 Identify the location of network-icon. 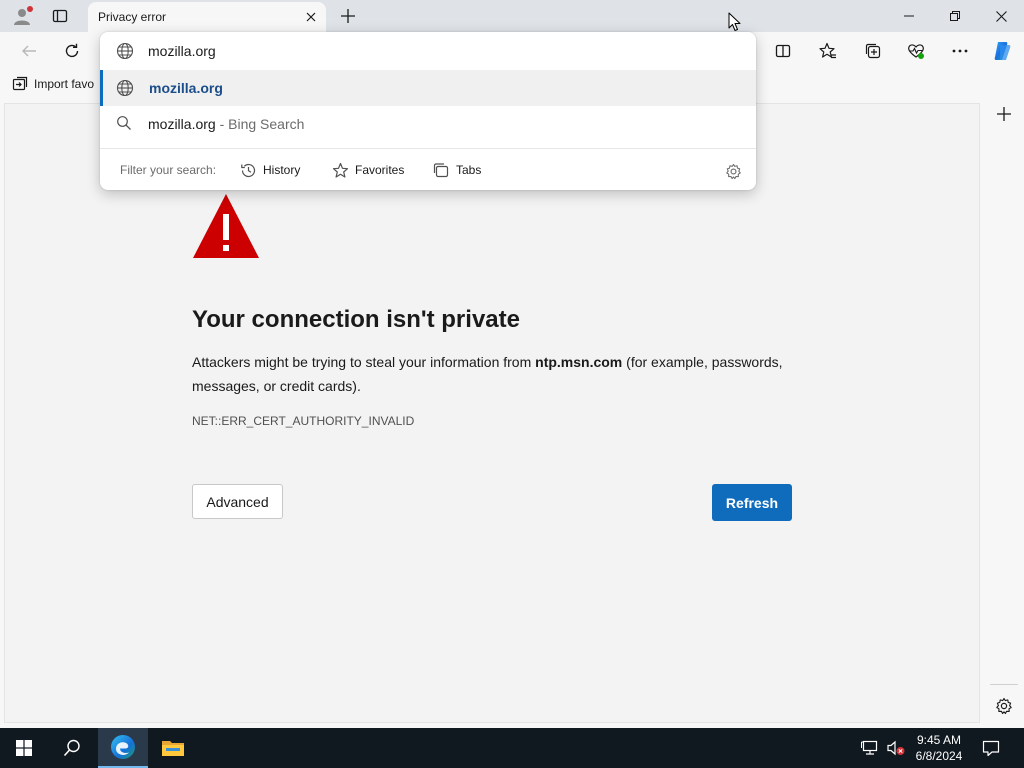
(869, 747).